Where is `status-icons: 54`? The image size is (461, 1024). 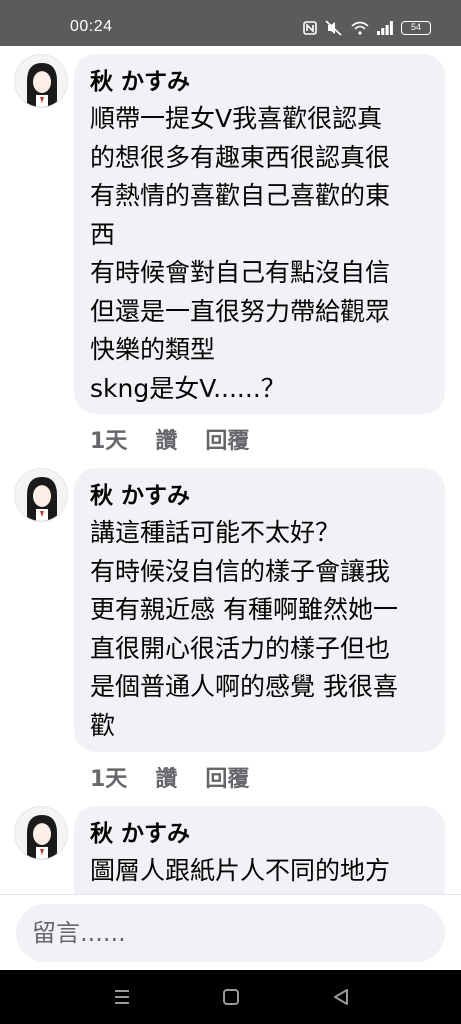
status-icons: 54 is located at coordinates (367, 28).